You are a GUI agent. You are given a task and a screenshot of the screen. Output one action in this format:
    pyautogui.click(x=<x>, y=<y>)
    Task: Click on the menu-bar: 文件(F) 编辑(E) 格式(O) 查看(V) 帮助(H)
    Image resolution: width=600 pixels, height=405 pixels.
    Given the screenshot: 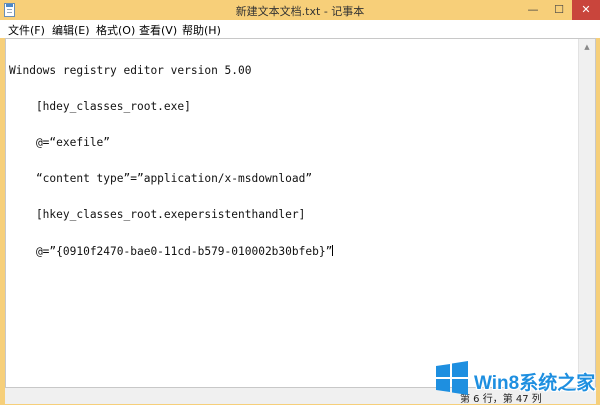 What is the action you would take?
    pyautogui.click(x=300, y=29)
    